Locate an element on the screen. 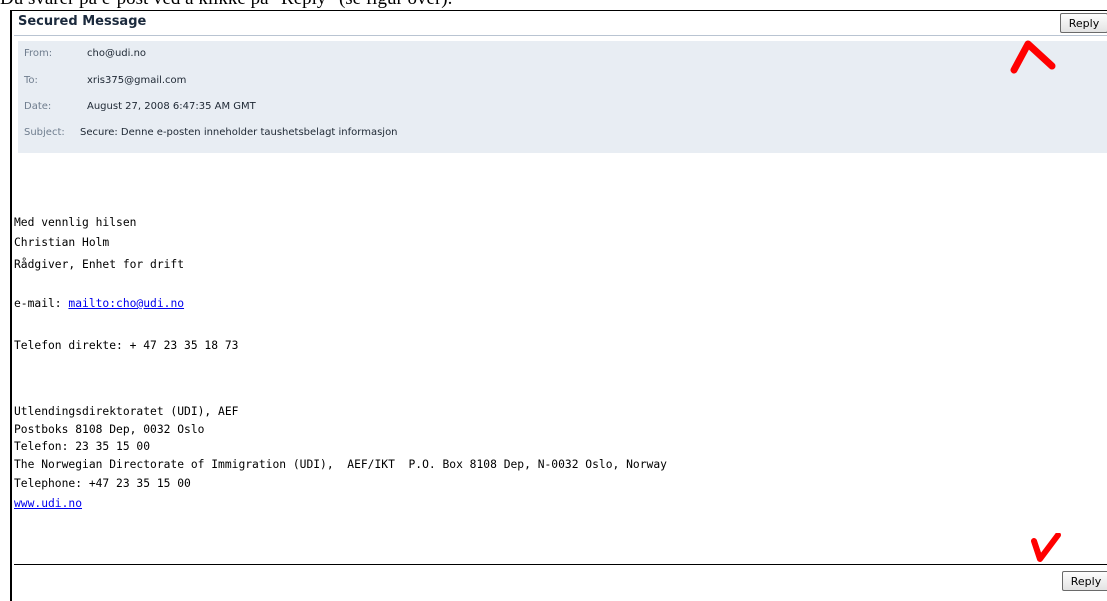 The height and width of the screenshot is (601, 1107). email-prefix: e-mail: is located at coordinates (41, 303).